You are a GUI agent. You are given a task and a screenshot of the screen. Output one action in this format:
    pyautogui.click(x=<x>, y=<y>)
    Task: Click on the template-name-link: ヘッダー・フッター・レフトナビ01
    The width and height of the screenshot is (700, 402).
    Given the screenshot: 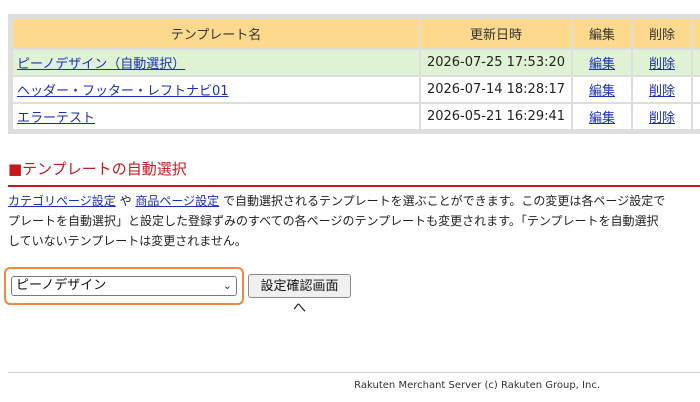 What is the action you would take?
    pyautogui.click(x=123, y=91)
    